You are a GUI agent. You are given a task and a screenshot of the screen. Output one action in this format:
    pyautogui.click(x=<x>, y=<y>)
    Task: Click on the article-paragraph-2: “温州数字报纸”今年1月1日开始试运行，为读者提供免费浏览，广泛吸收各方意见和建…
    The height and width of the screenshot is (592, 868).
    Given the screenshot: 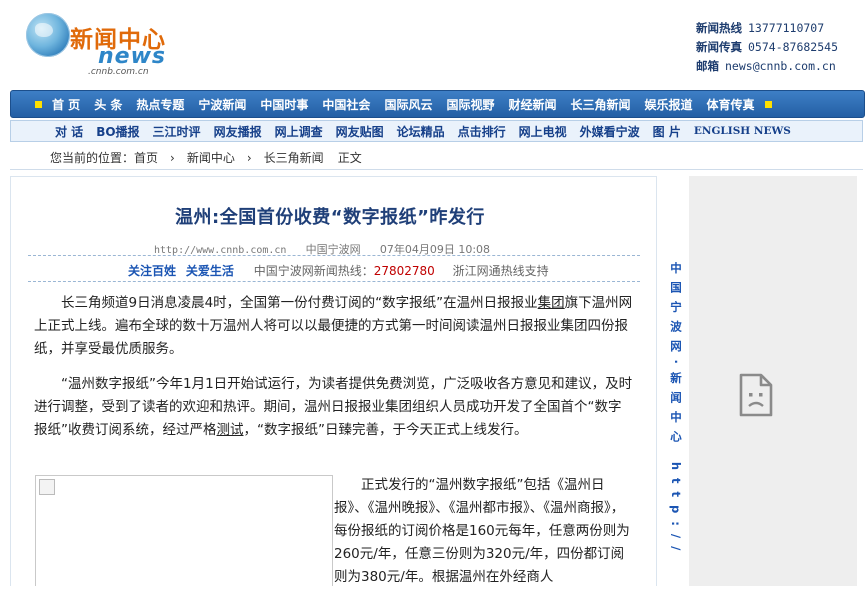 What is the action you would take?
    pyautogui.click(x=334, y=407)
    